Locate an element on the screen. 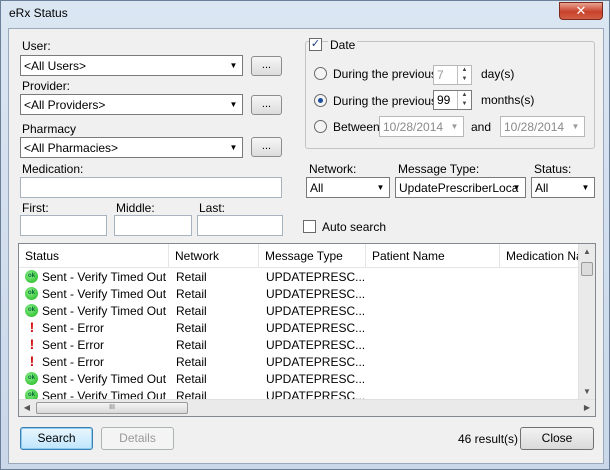 This screenshot has height=470, width=610. medication-label: Medication: is located at coordinates (53, 169).